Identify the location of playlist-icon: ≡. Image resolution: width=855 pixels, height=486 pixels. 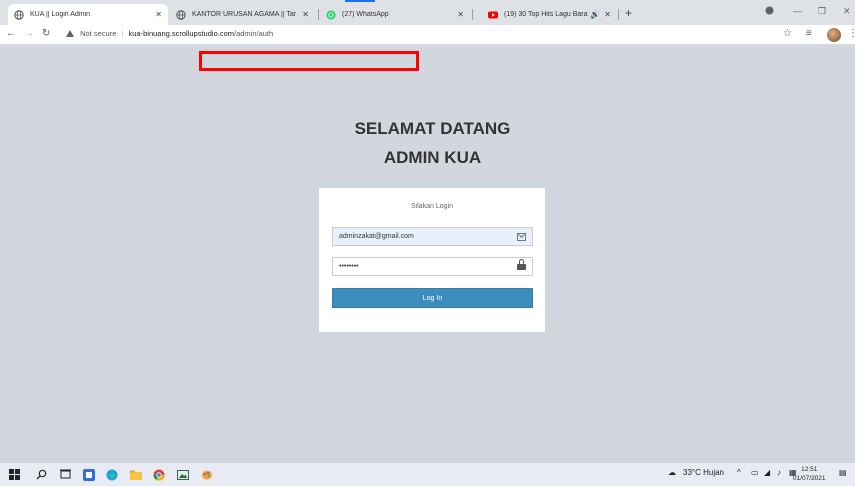
(809, 33).